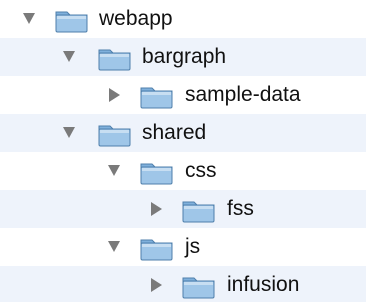  I want to click on tree-label: shared, so click(174, 132).